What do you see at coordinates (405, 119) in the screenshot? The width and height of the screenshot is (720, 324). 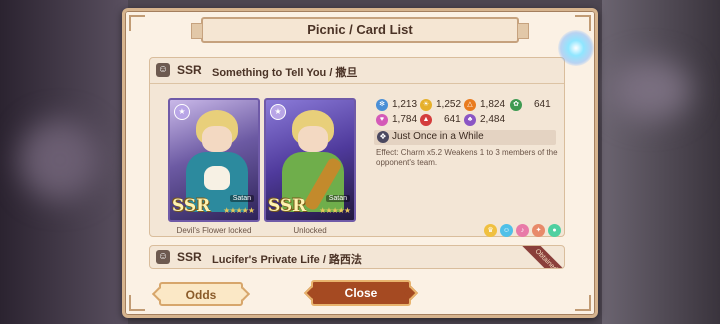 I see `stat-value: 1,784` at bounding box center [405, 119].